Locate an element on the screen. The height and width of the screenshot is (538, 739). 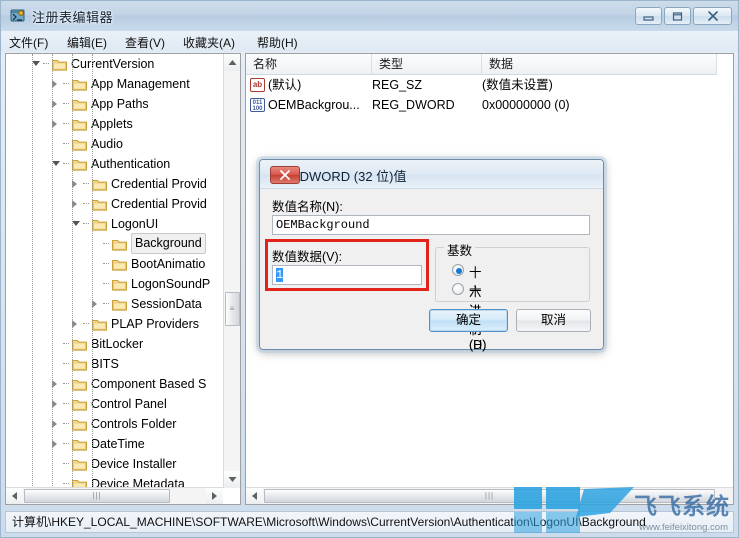
radio-hexadecimal-dot is located at coordinates (458, 270).